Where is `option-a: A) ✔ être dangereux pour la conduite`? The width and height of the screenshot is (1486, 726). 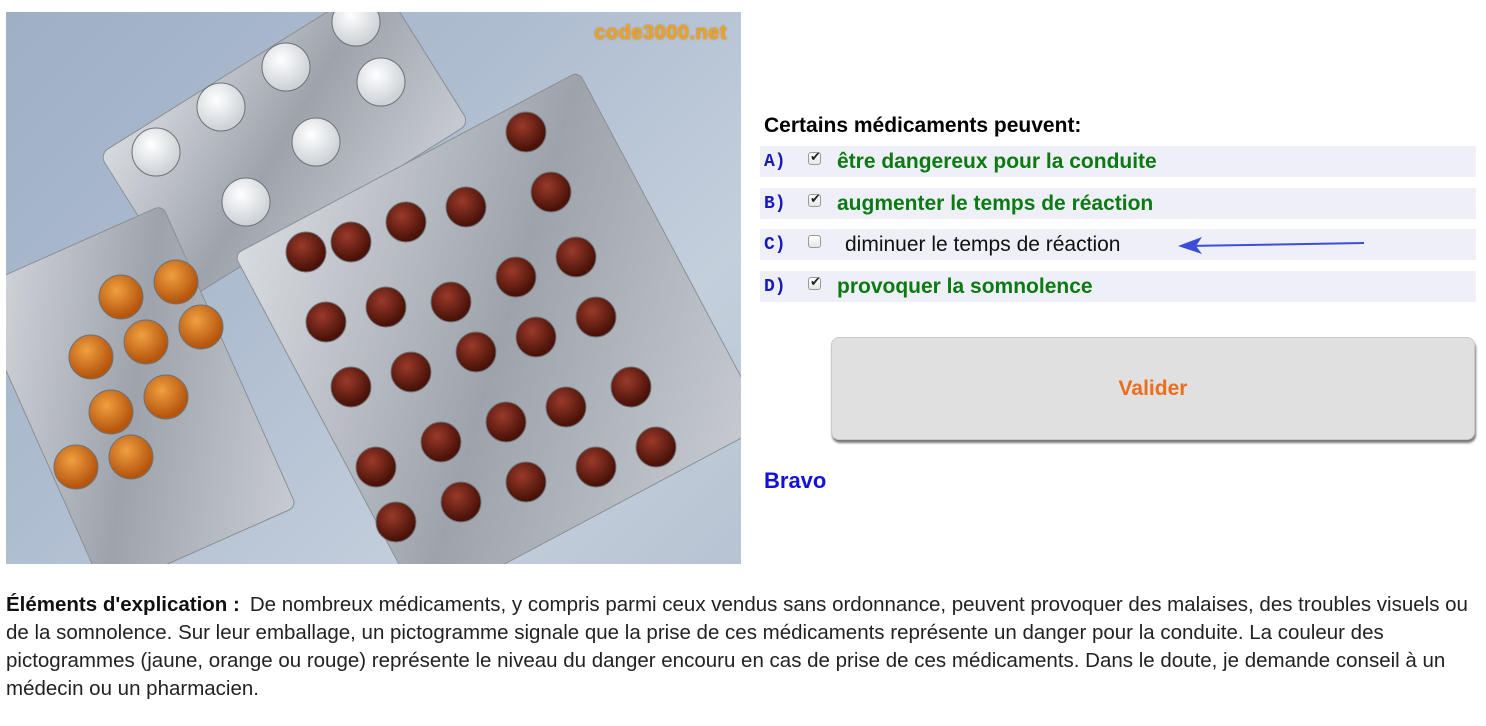 option-a: A) ✔ être dangereux pour la conduite is located at coordinates (1118, 161).